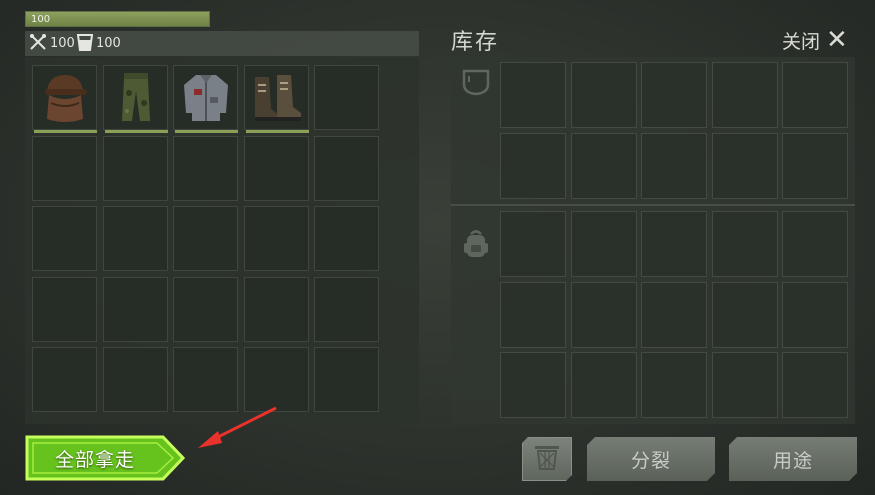  I want to click on split-button: 分裂, so click(651, 459).